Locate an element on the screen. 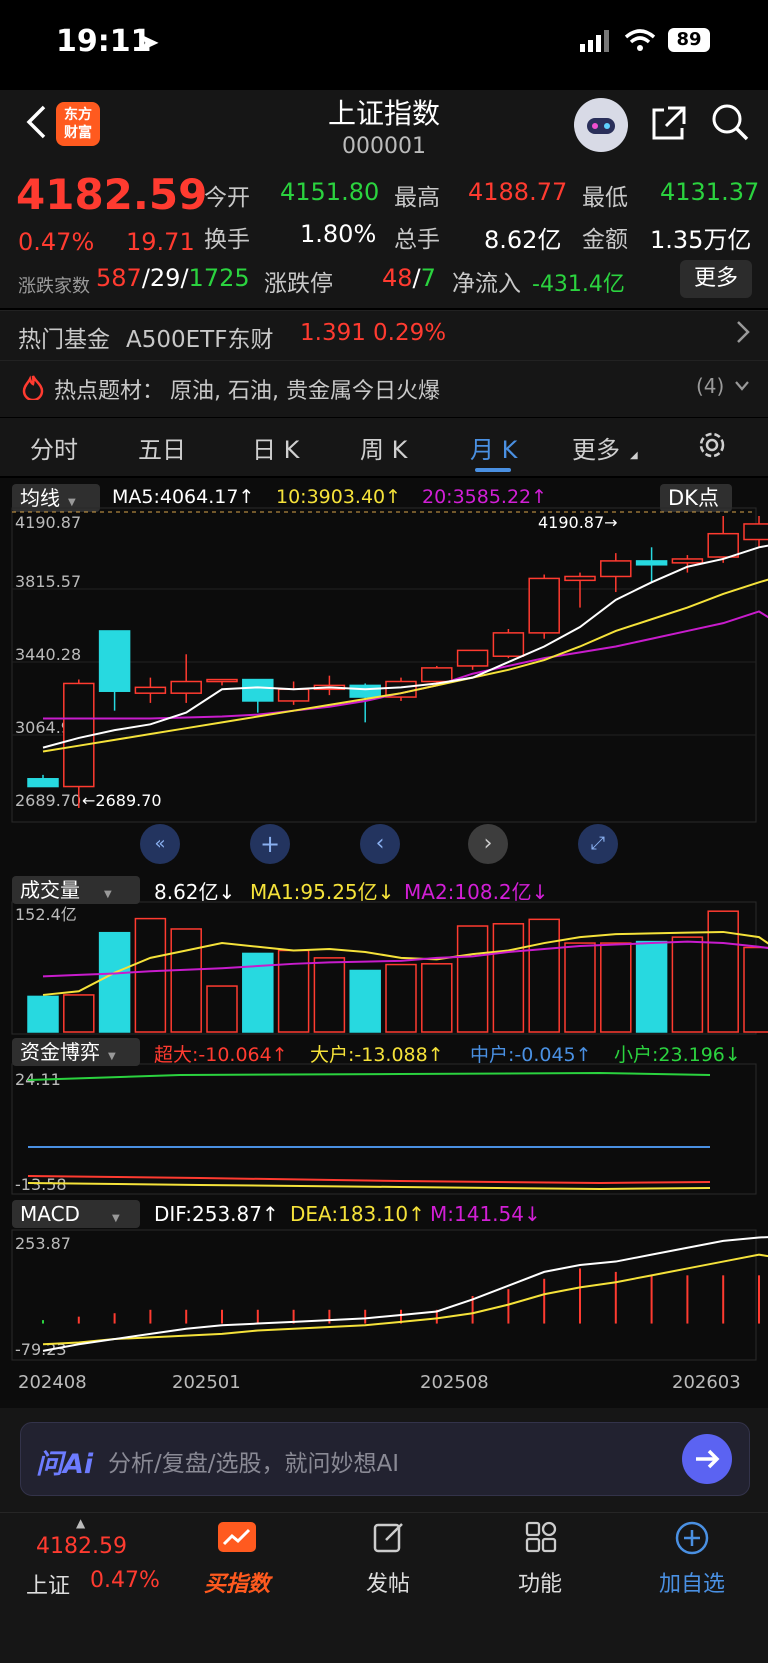  breadth-values: 587/29/1725 is located at coordinates (173, 278).